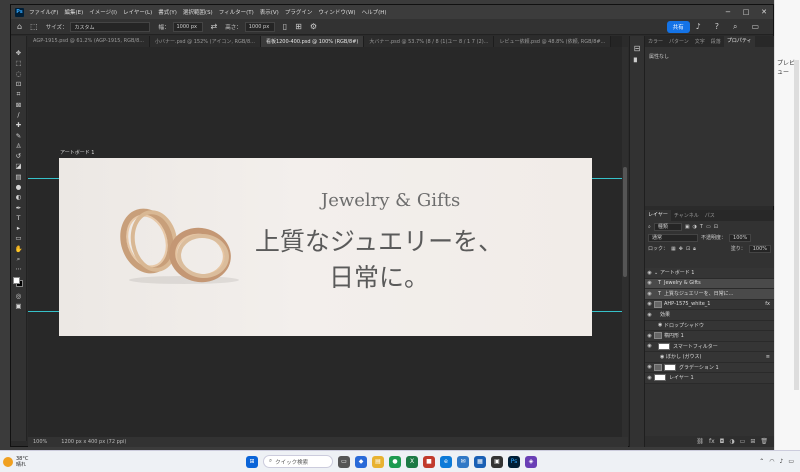 The image size is (800, 472). I want to click on chevron-up-icon: ⌃, so click(761, 461).